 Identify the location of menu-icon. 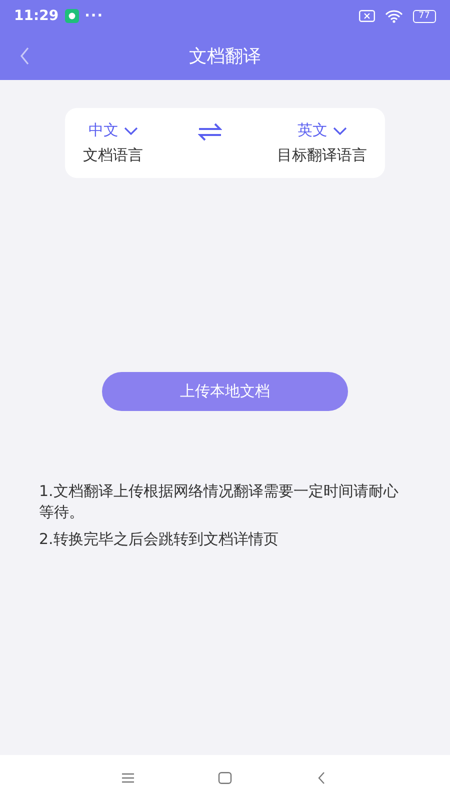
(128, 778).